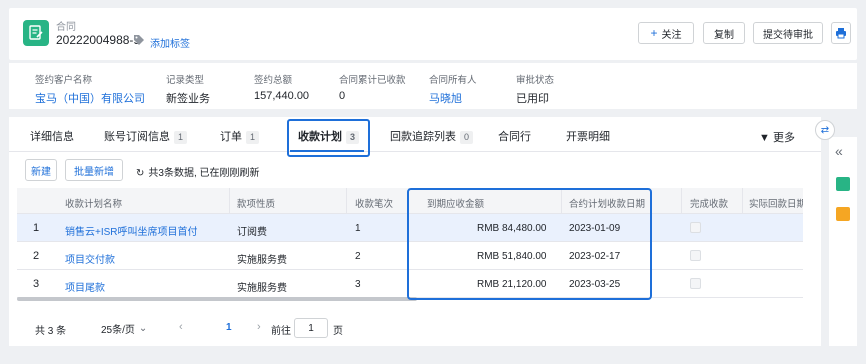 Image resolution: width=866 pixels, height=364 pixels. I want to click on summary-record-type: 记录类型 新签业务, so click(188, 89).